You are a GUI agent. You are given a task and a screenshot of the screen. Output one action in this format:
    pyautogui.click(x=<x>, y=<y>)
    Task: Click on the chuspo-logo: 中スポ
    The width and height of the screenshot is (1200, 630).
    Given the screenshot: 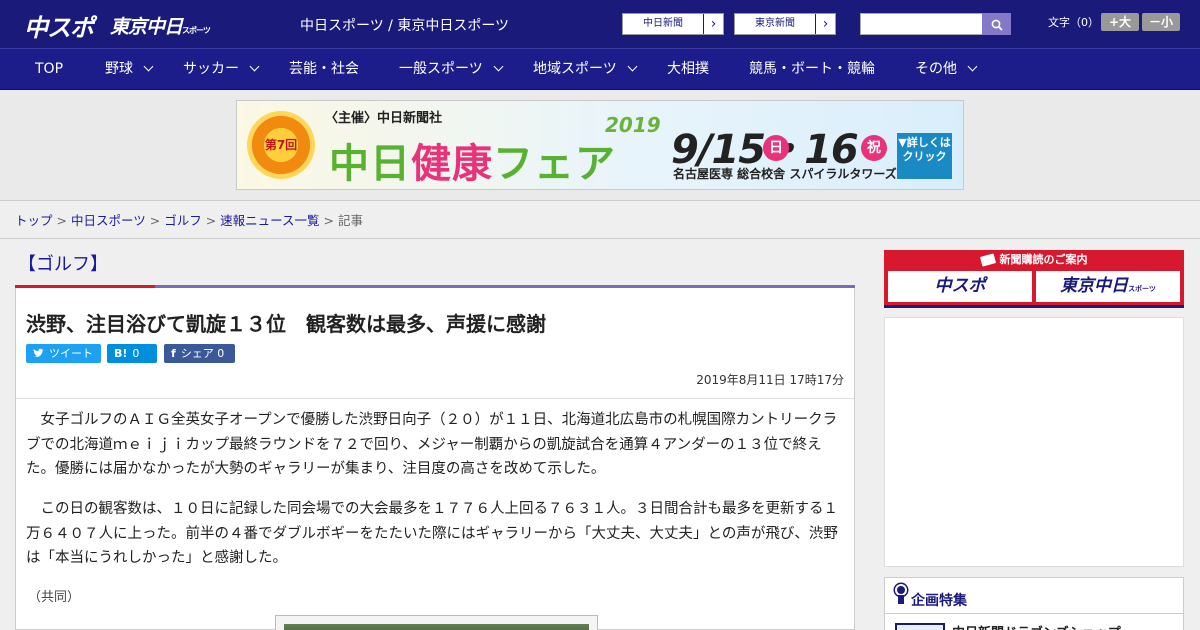 What is the action you would take?
    pyautogui.click(x=59, y=25)
    